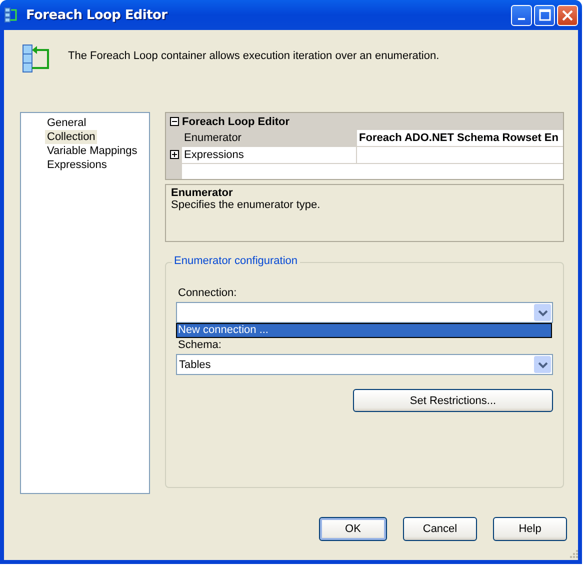 This screenshot has width=588, height=567. I want to click on collapse-icon, so click(174, 121).